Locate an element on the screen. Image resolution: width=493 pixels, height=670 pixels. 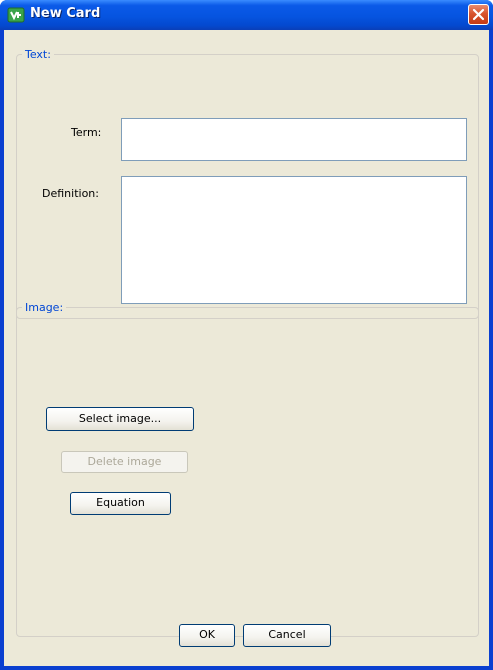
equation-button: Equation is located at coordinates (120, 503).